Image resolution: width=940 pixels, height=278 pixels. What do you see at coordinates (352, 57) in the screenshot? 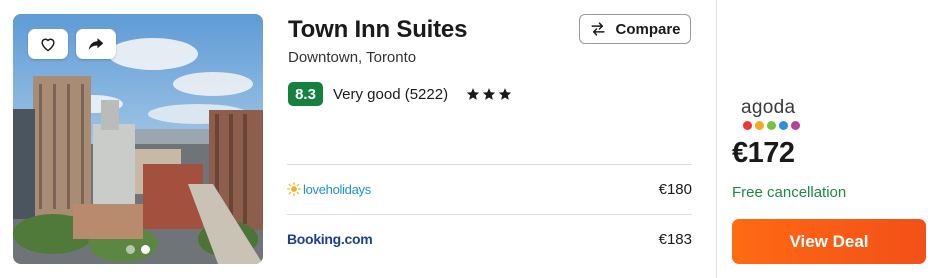
I see `hotel-location: Downtown, Toronto` at bounding box center [352, 57].